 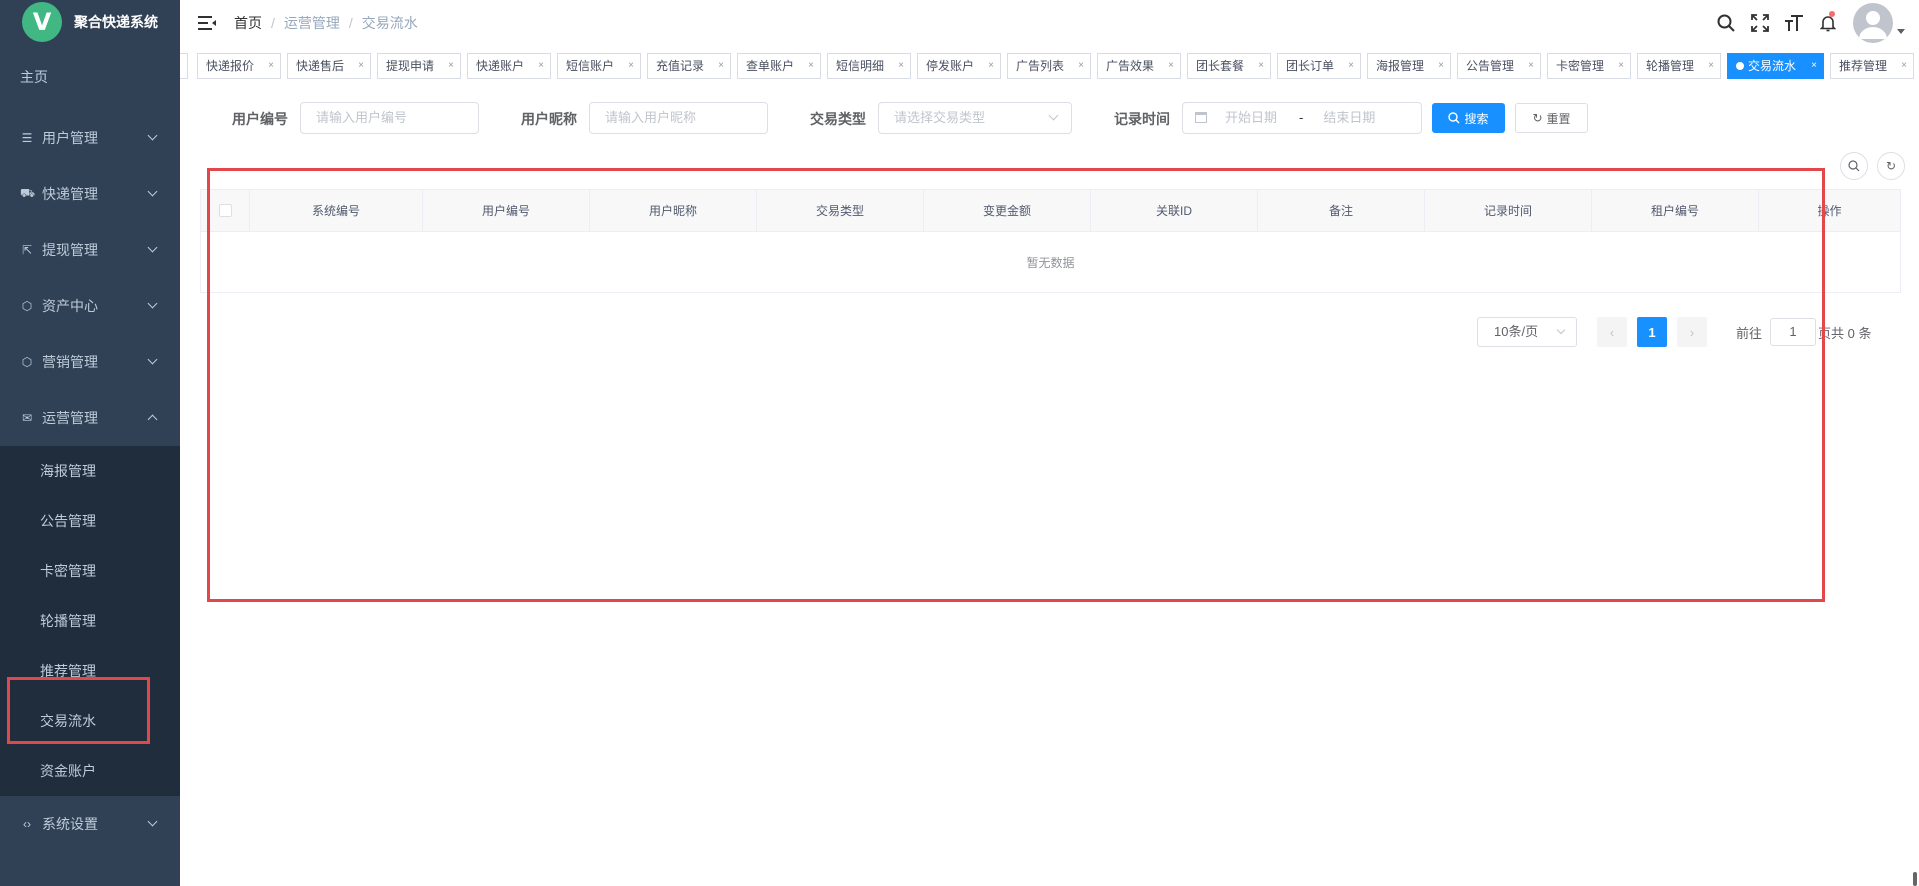 I want to click on search-button: 搜索, so click(x=1468, y=118).